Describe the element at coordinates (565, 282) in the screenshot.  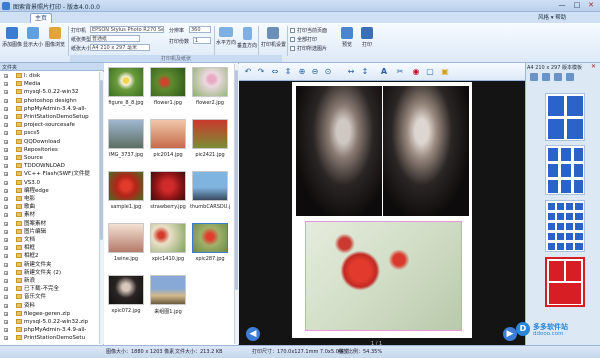
I see `layout-template-selected` at that location.